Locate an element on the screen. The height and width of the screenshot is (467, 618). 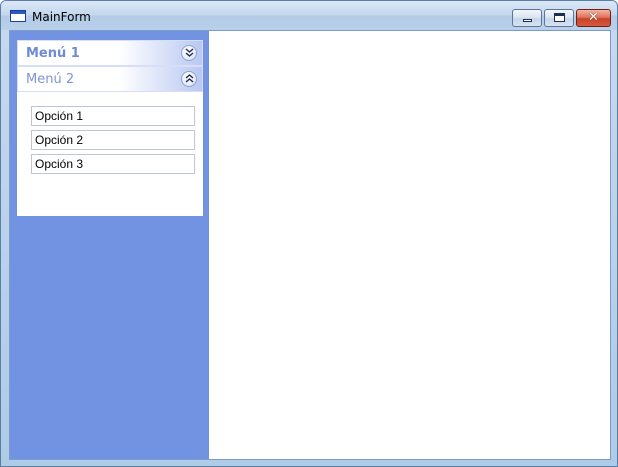
minimize-button is located at coordinates (527, 18).